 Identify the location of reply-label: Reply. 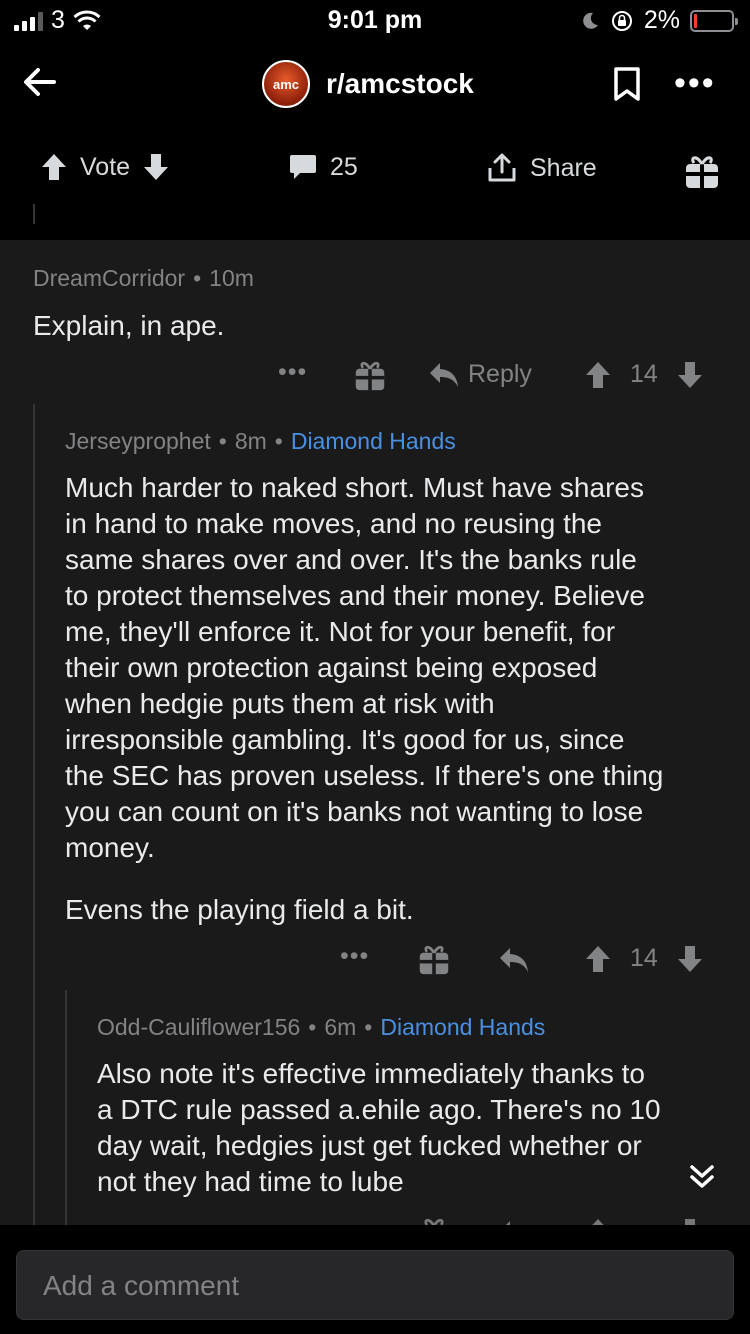
(500, 374).